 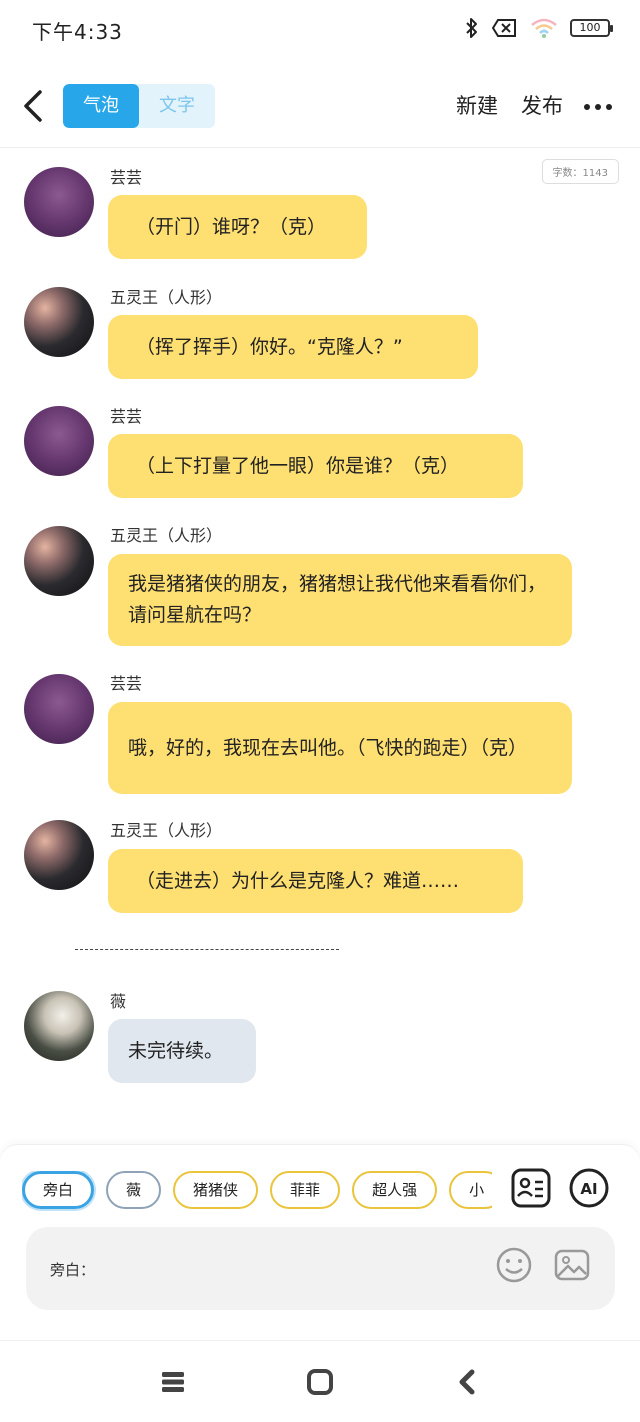 What do you see at coordinates (320, 30) in the screenshot?
I see `status-bar: 下午4:33 100` at bounding box center [320, 30].